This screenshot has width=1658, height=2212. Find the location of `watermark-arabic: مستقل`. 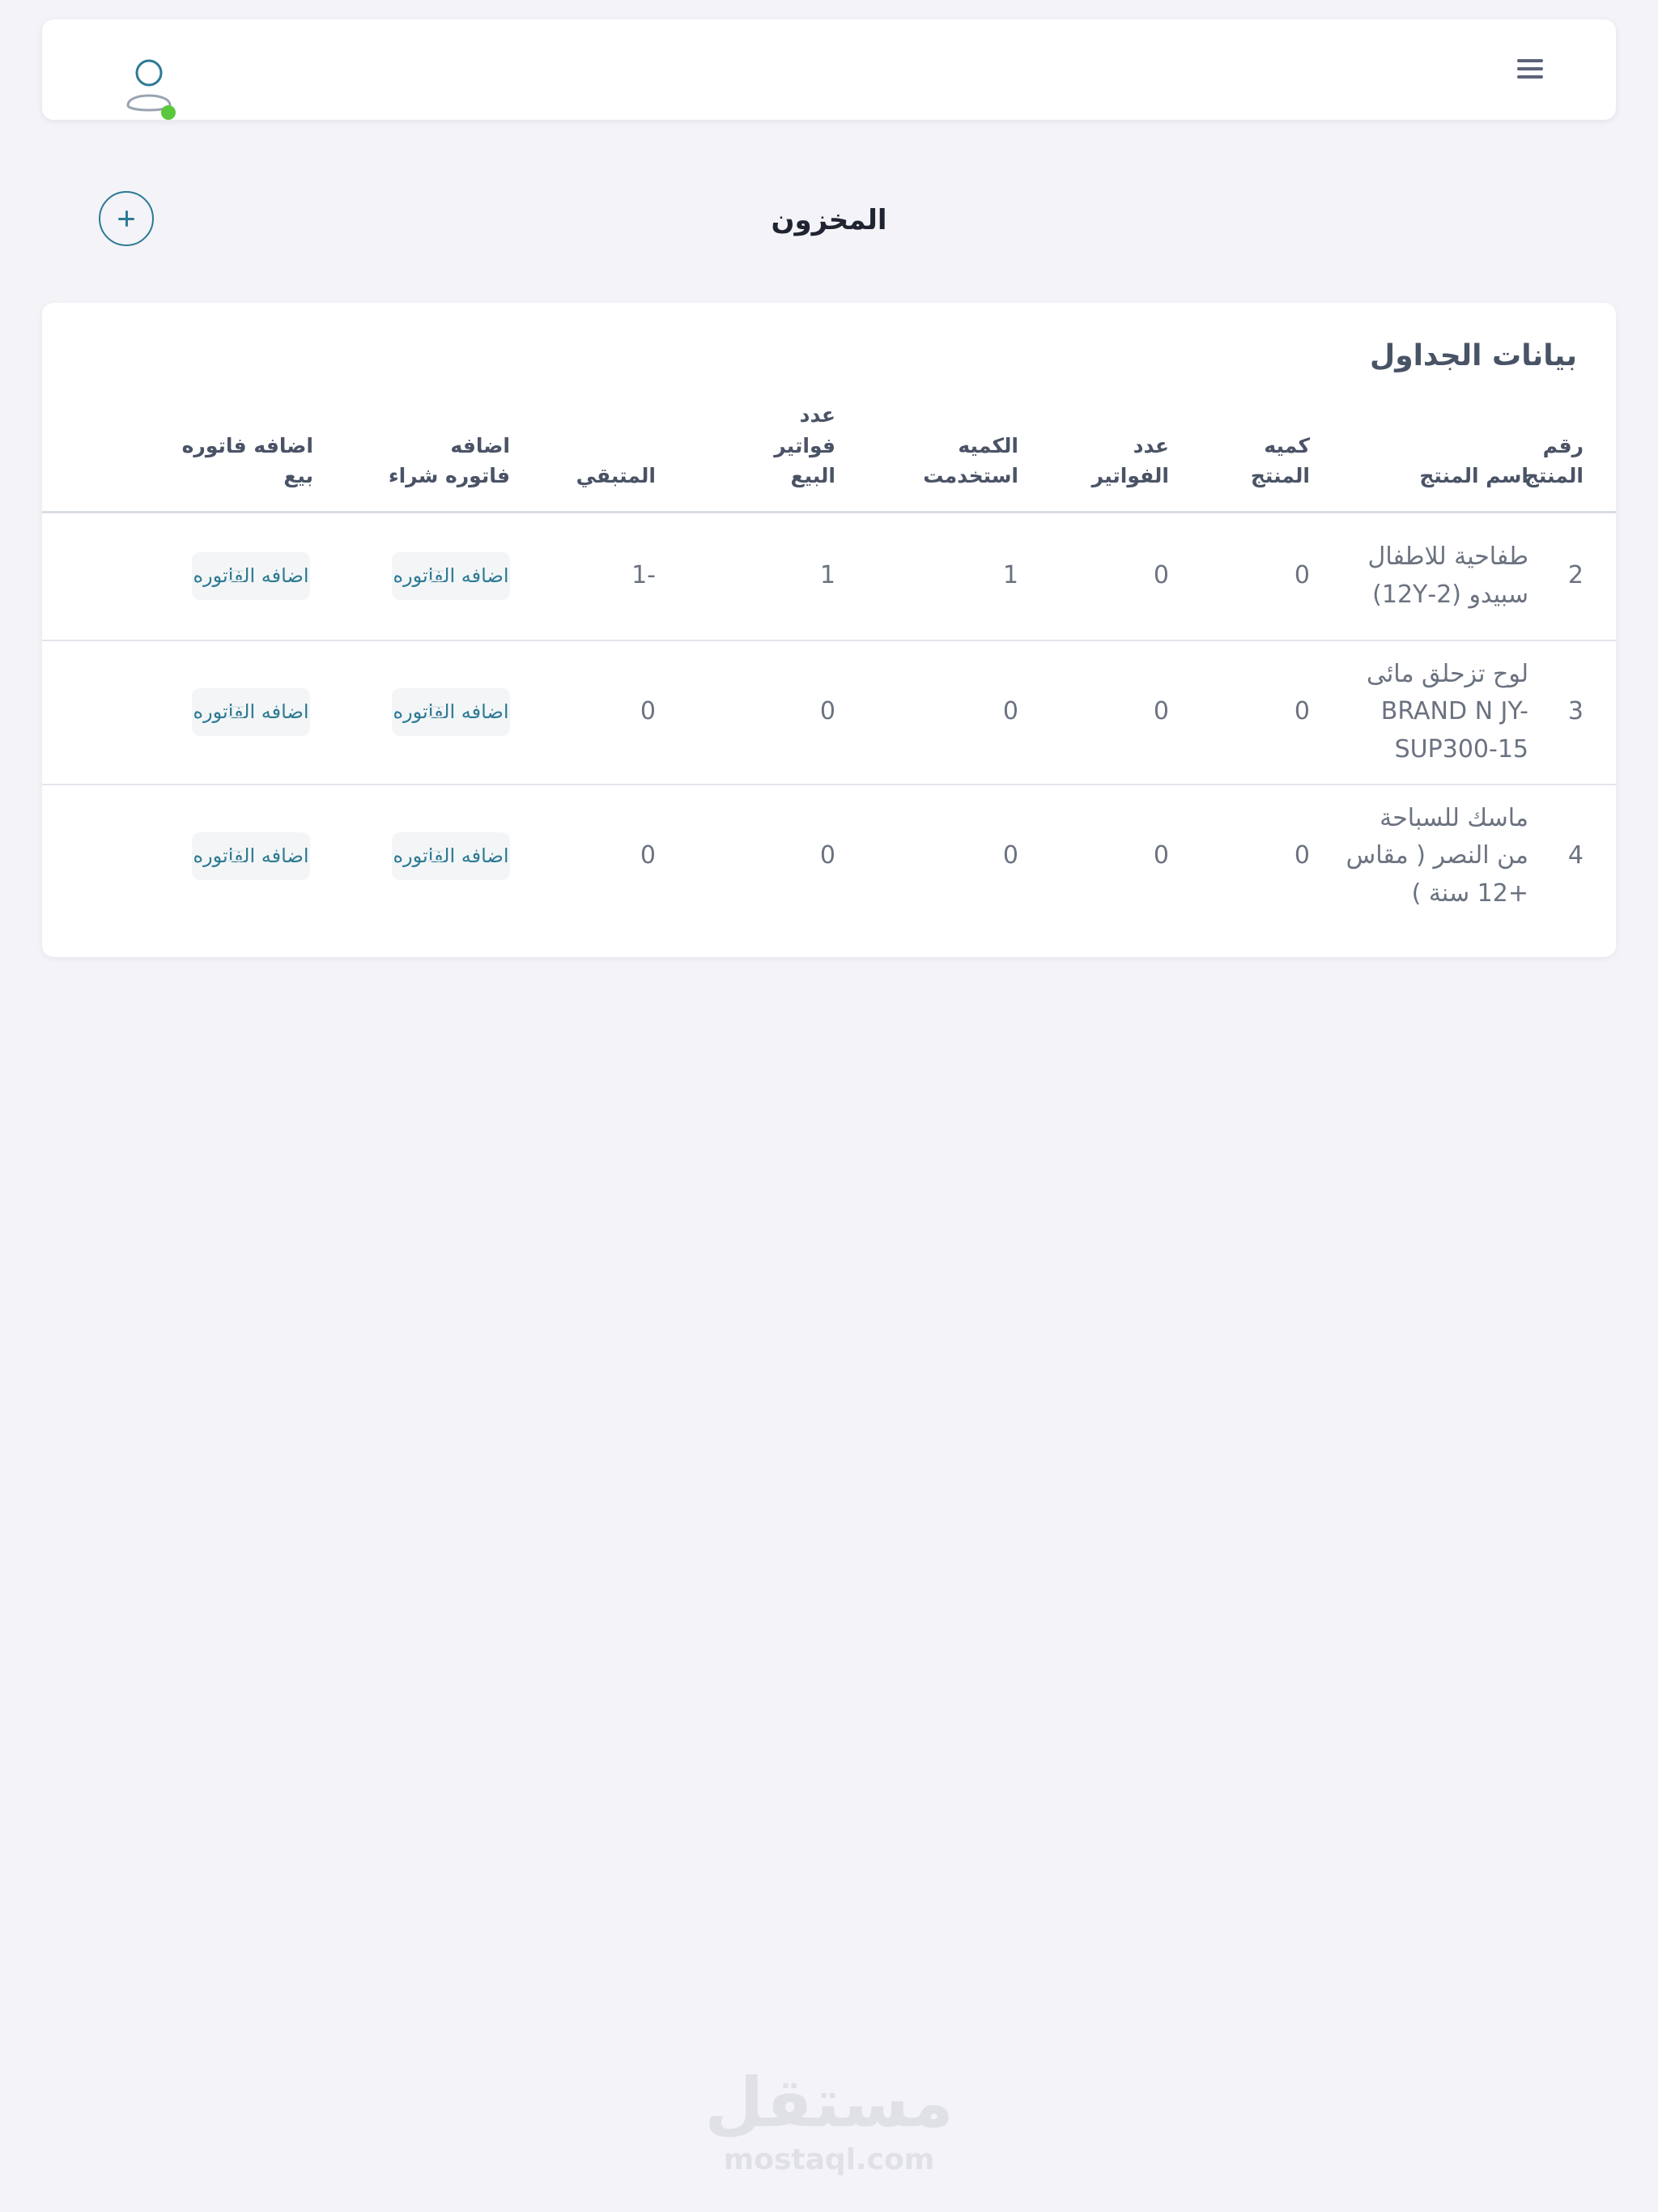

watermark-arabic: مستقل is located at coordinates (829, 2102).